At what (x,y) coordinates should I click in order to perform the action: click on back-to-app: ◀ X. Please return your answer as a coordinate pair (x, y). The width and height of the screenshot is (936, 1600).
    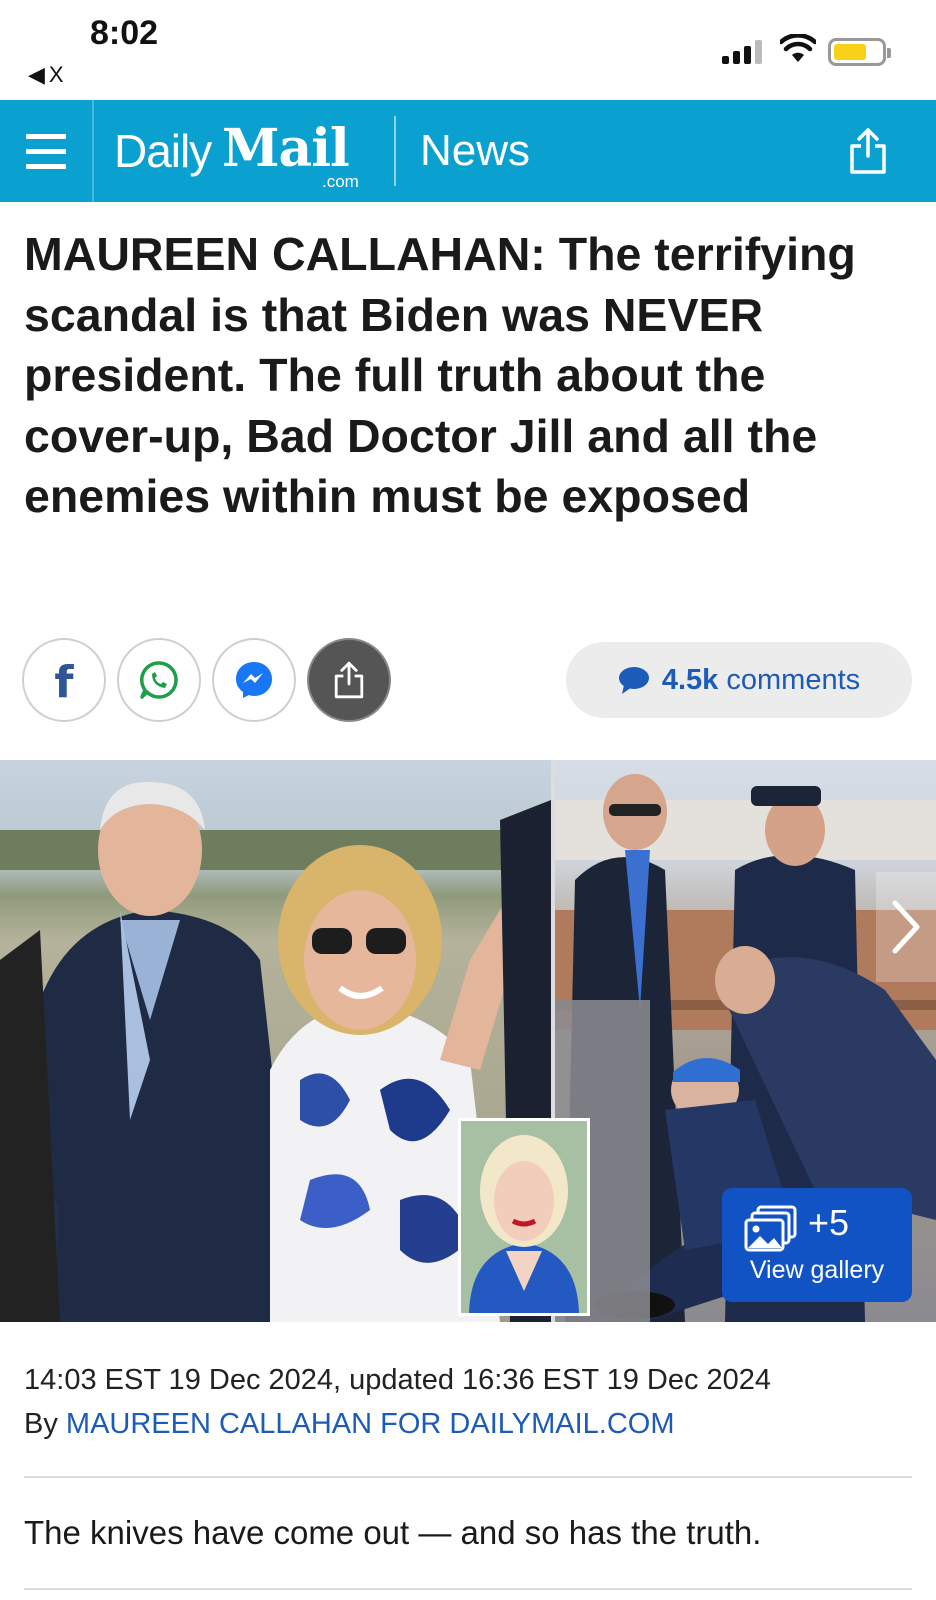
    Looking at the image, I should click on (46, 75).